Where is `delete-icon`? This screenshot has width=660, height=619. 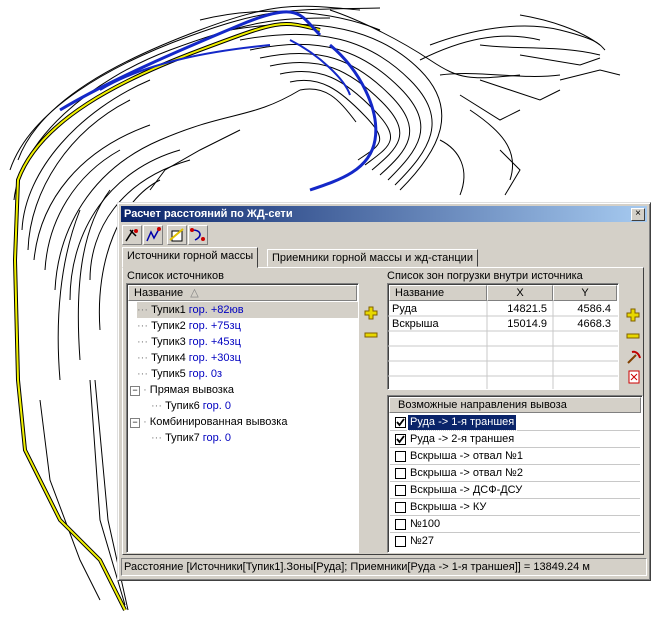
delete-icon is located at coordinates (634, 377).